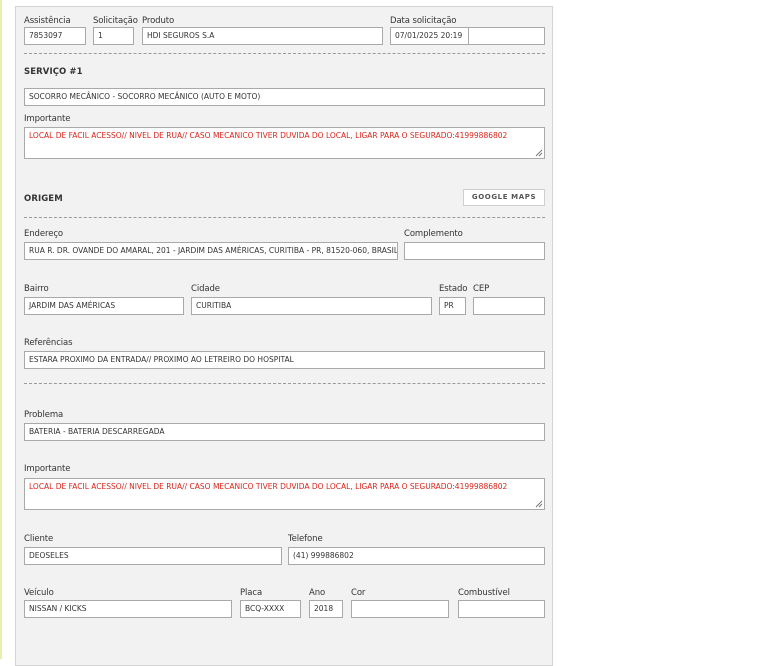 Image resolution: width=774 pixels, height=666 pixels. What do you see at coordinates (43, 234) in the screenshot?
I see `endereco-label: Endereço` at bounding box center [43, 234].